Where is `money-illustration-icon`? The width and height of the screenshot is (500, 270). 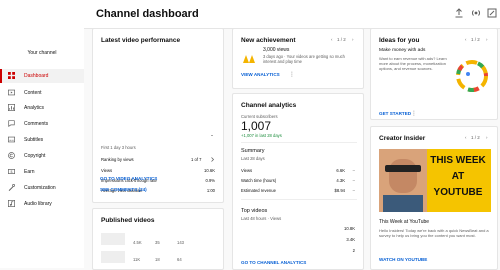
money-illustration-icon is located at coordinates (472, 76).